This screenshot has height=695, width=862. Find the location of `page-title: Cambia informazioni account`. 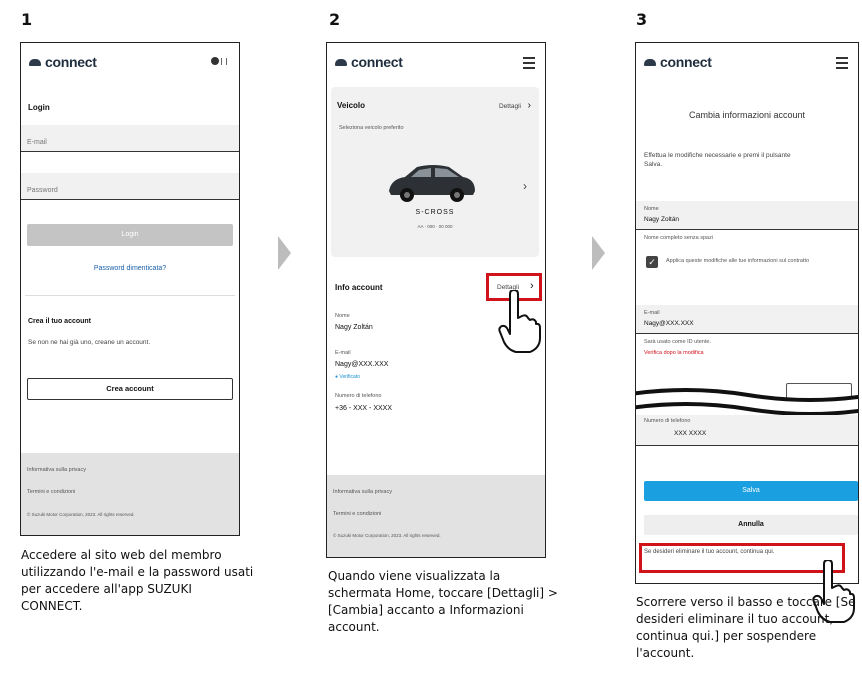

page-title: Cambia informazioni account is located at coordinates (747, 115).